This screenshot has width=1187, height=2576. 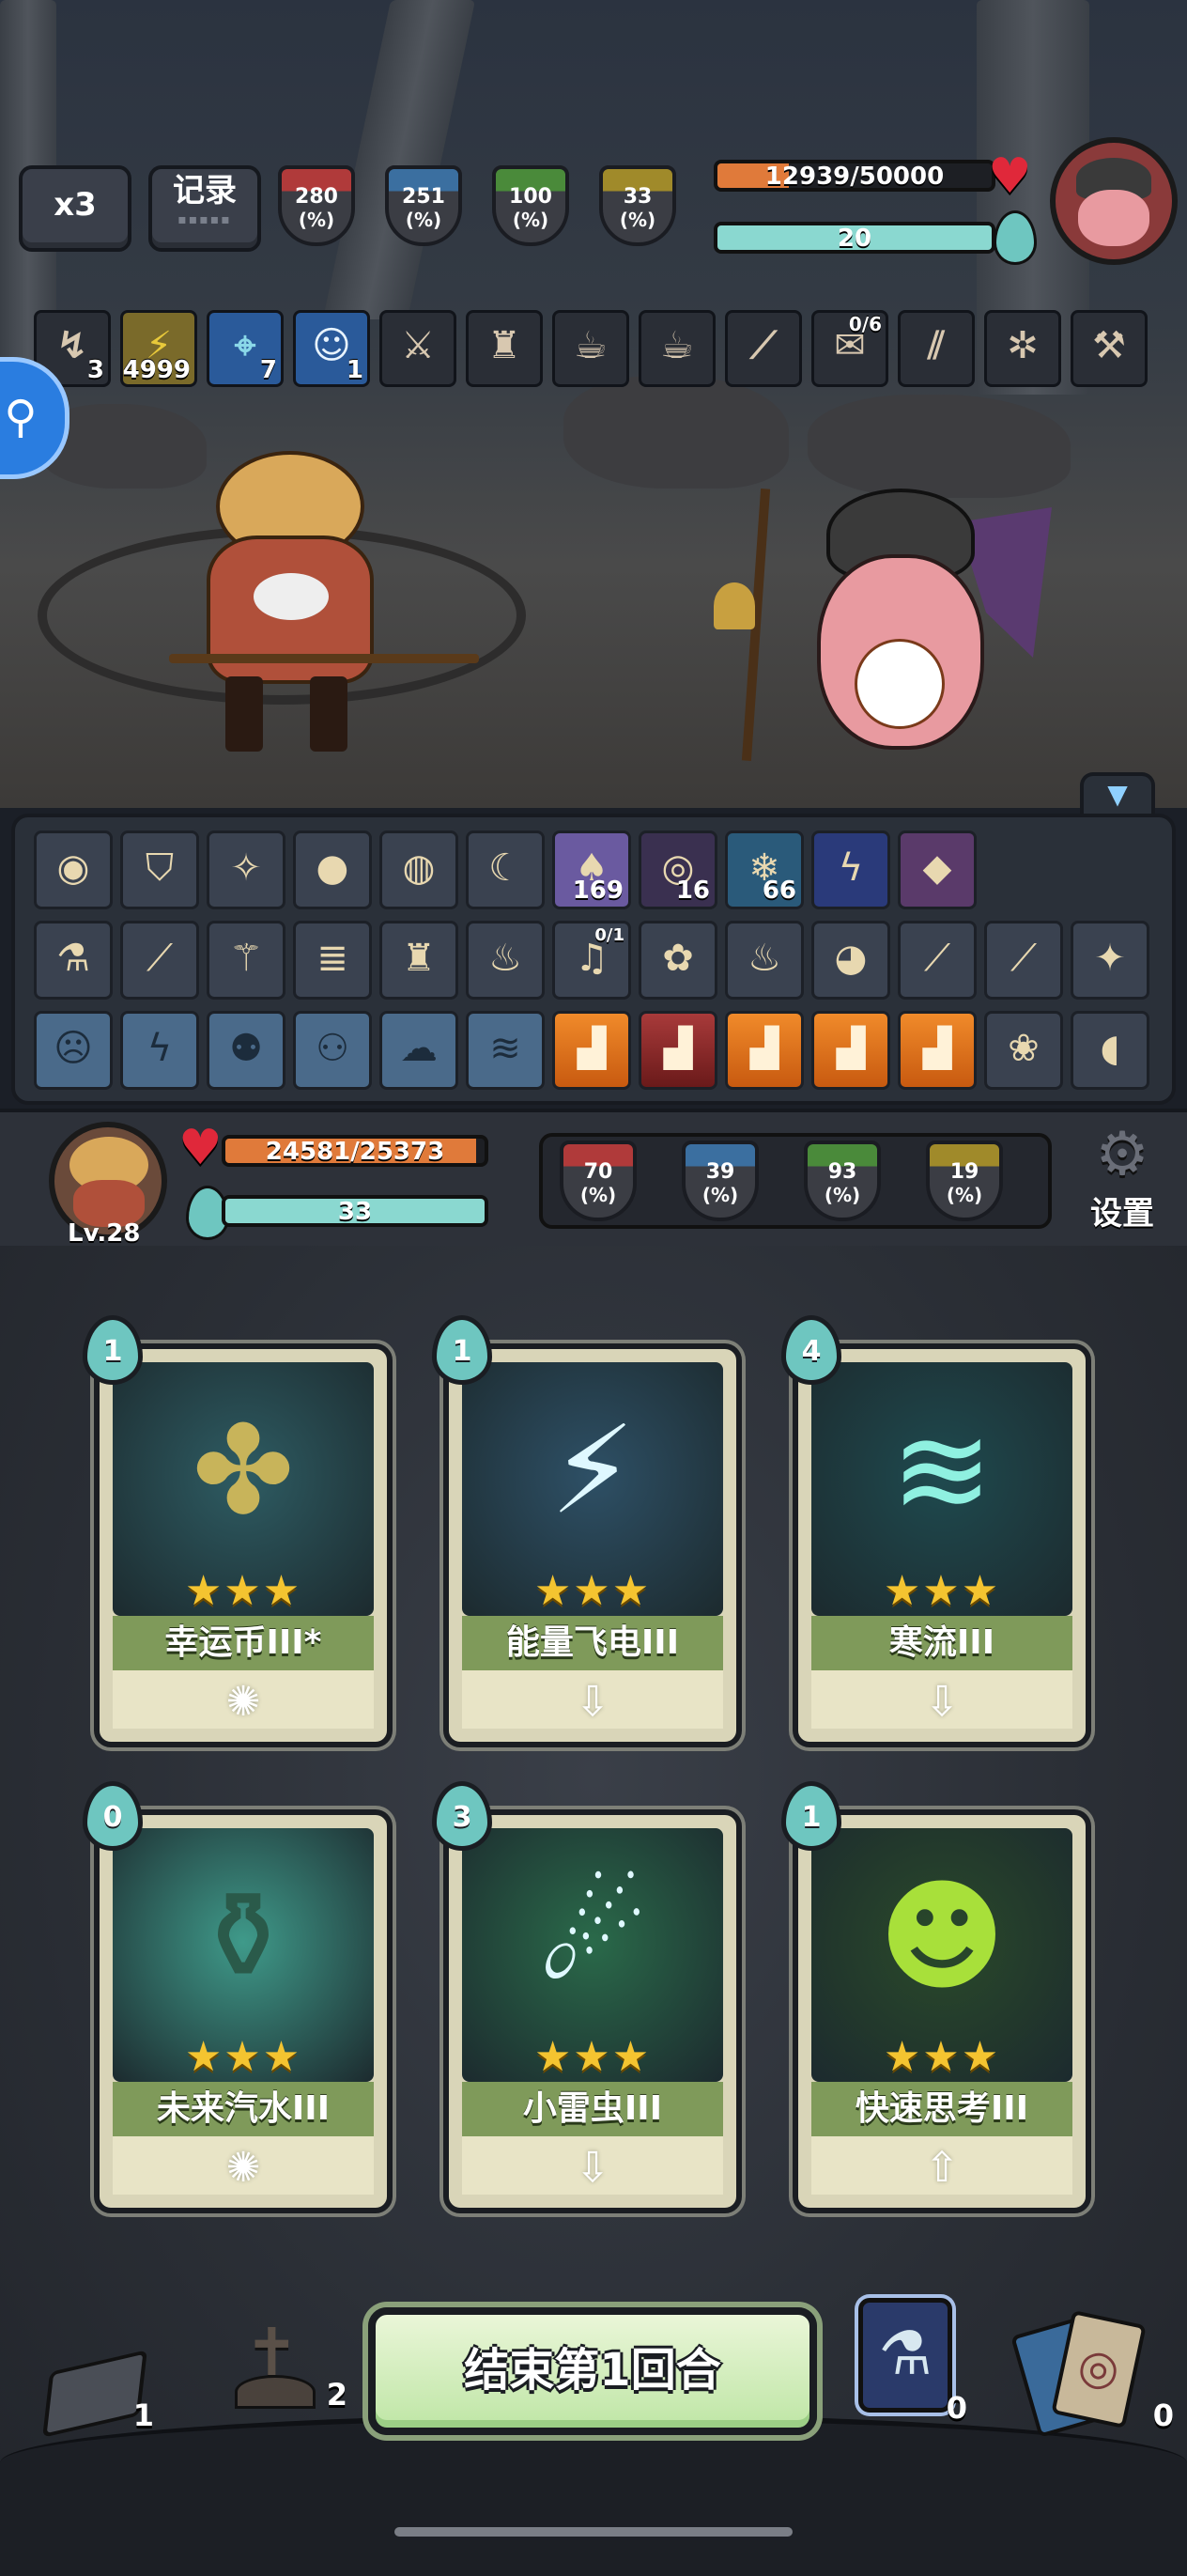 What do you see at coordinates (849, 349) in the screenshot?
I see `buff-slot: ✉ 0/6` at bounding box center [849, 349].